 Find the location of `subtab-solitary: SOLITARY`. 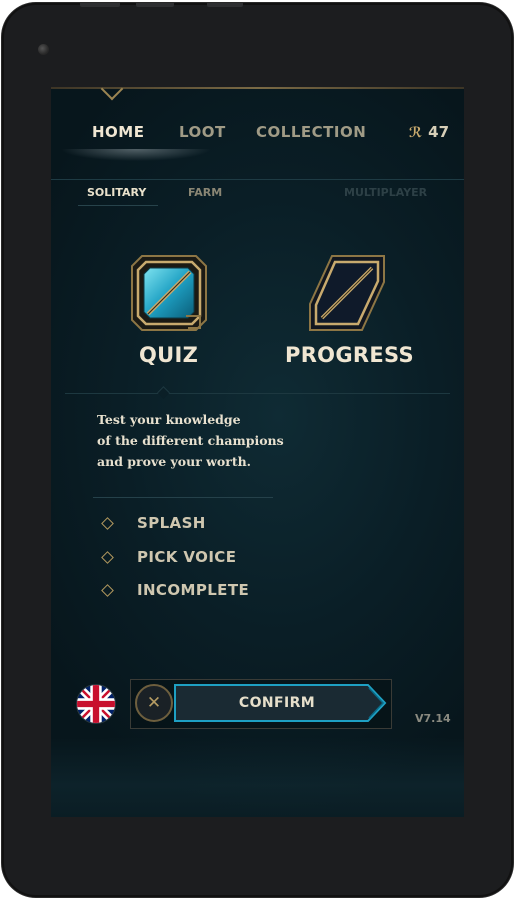

subtab-solitary: SOLITARY is located at coordinates (116, 192).